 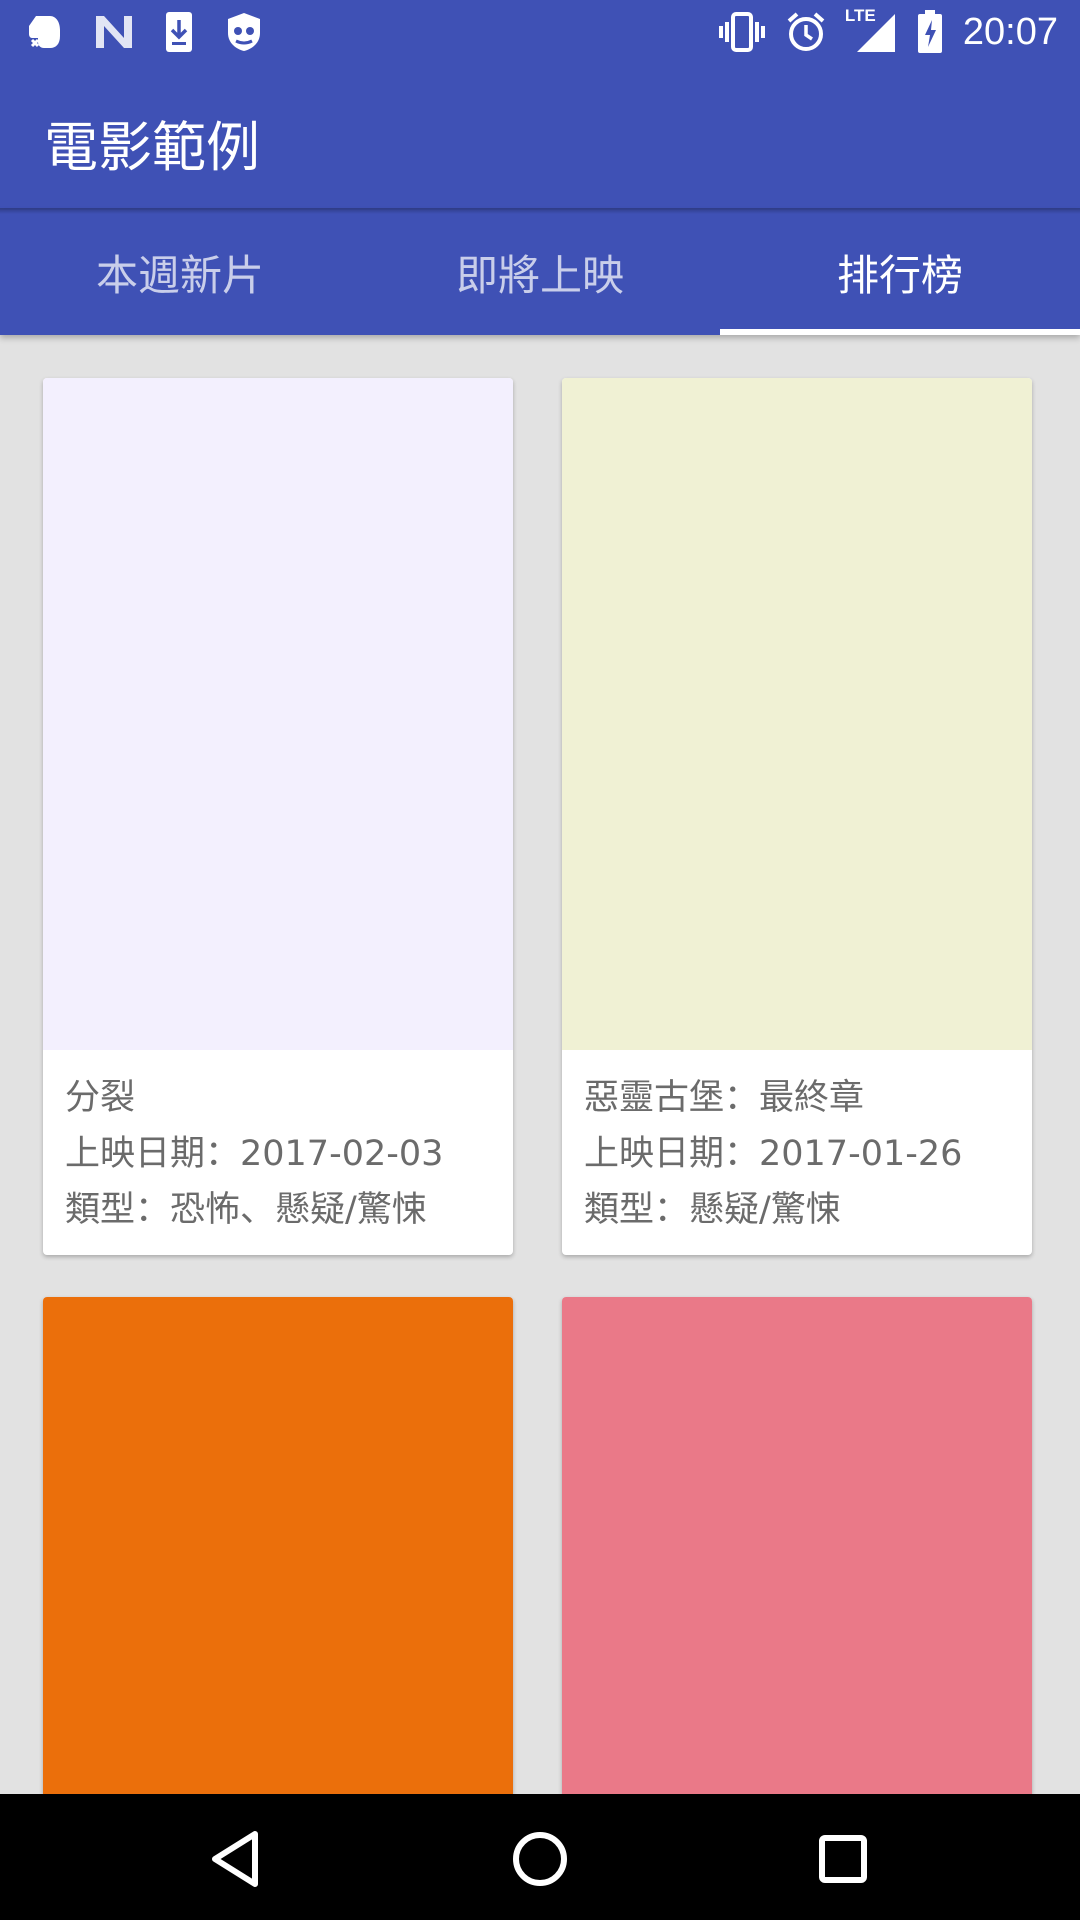 I want to click on vibrate-icon, so click(x=741, y=32).